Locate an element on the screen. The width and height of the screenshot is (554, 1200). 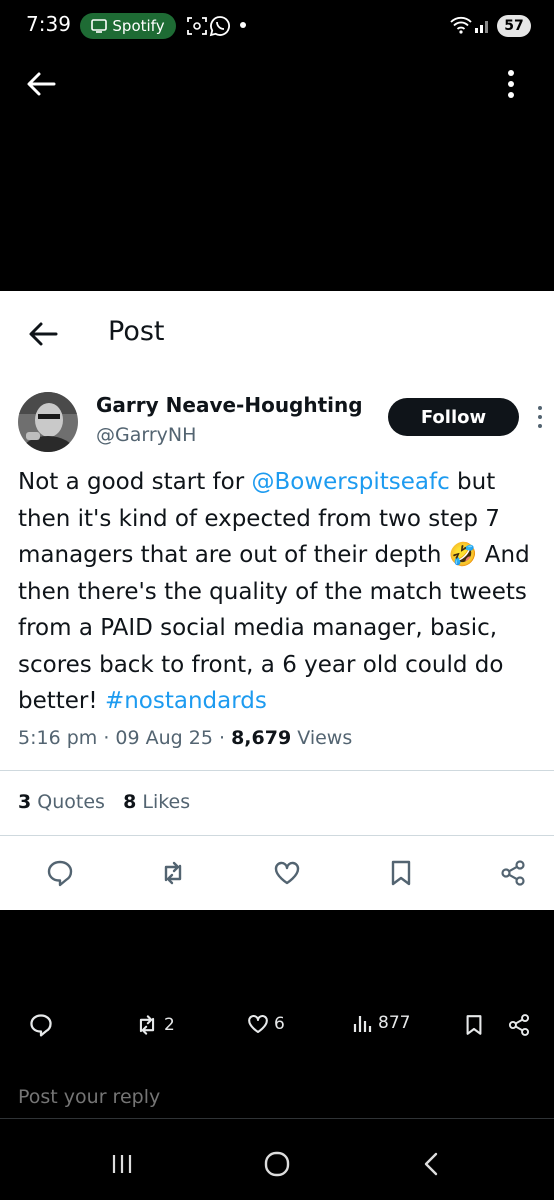
author-name: Garry Neave-Houghting is located at coordinates (229, 405).